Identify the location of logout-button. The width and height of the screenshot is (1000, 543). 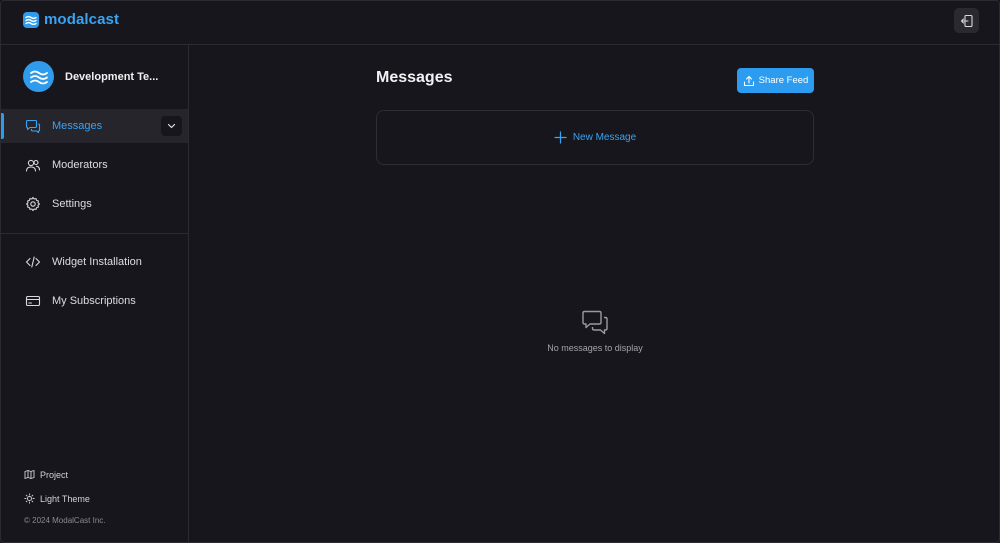
(966, 20).